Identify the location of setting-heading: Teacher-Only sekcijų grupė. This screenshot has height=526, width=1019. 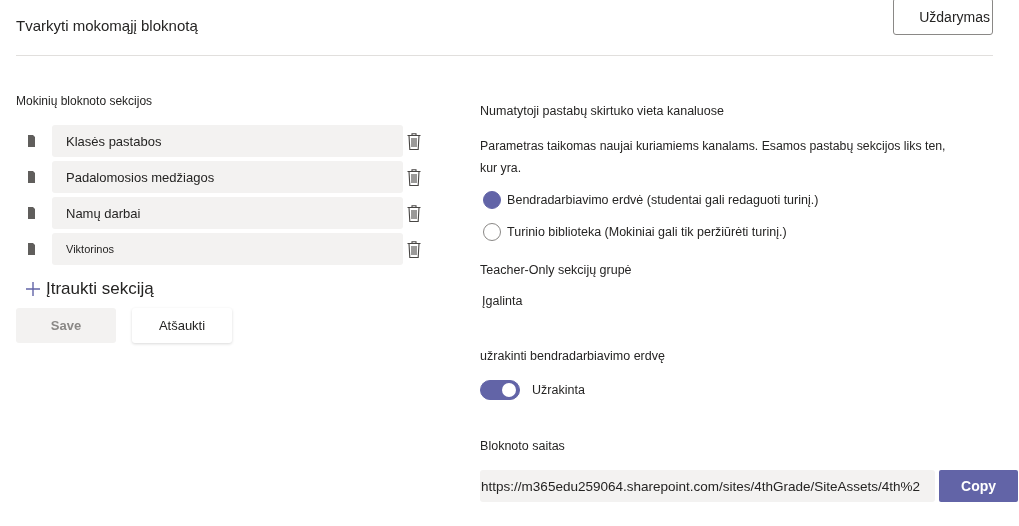
(556, 270).